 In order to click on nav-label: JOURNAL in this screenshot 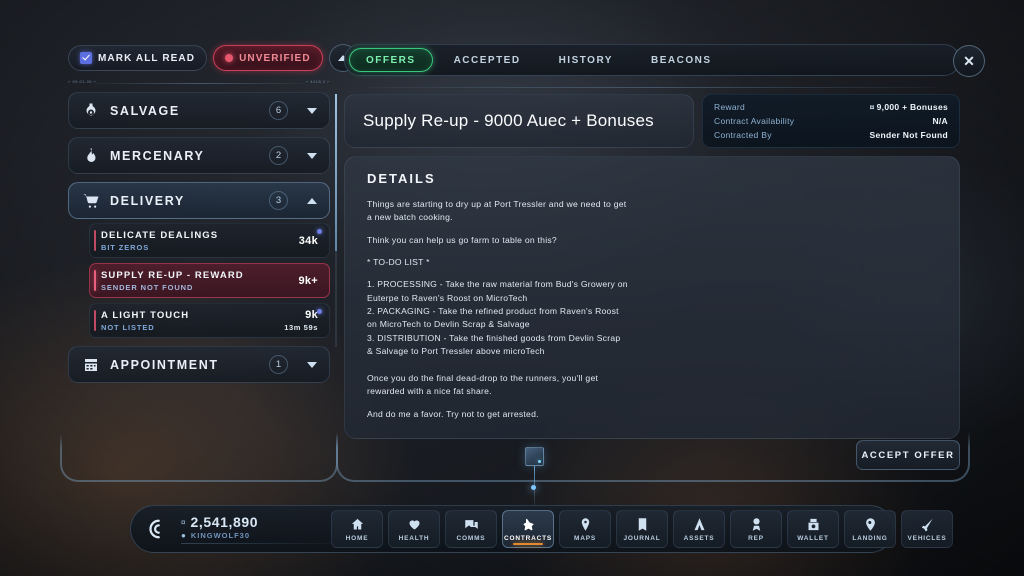, I will do `click(642, 538)`.